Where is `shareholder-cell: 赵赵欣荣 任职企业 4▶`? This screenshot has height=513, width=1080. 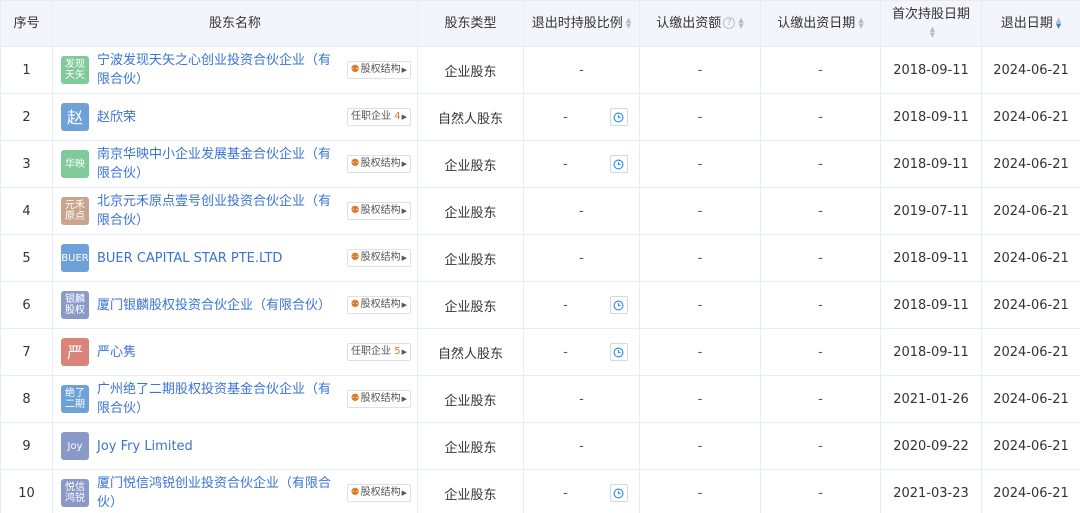
shareholder-cell: 赵赵欣荣 任职企业 4▶ is located at coordinates (235, 117).